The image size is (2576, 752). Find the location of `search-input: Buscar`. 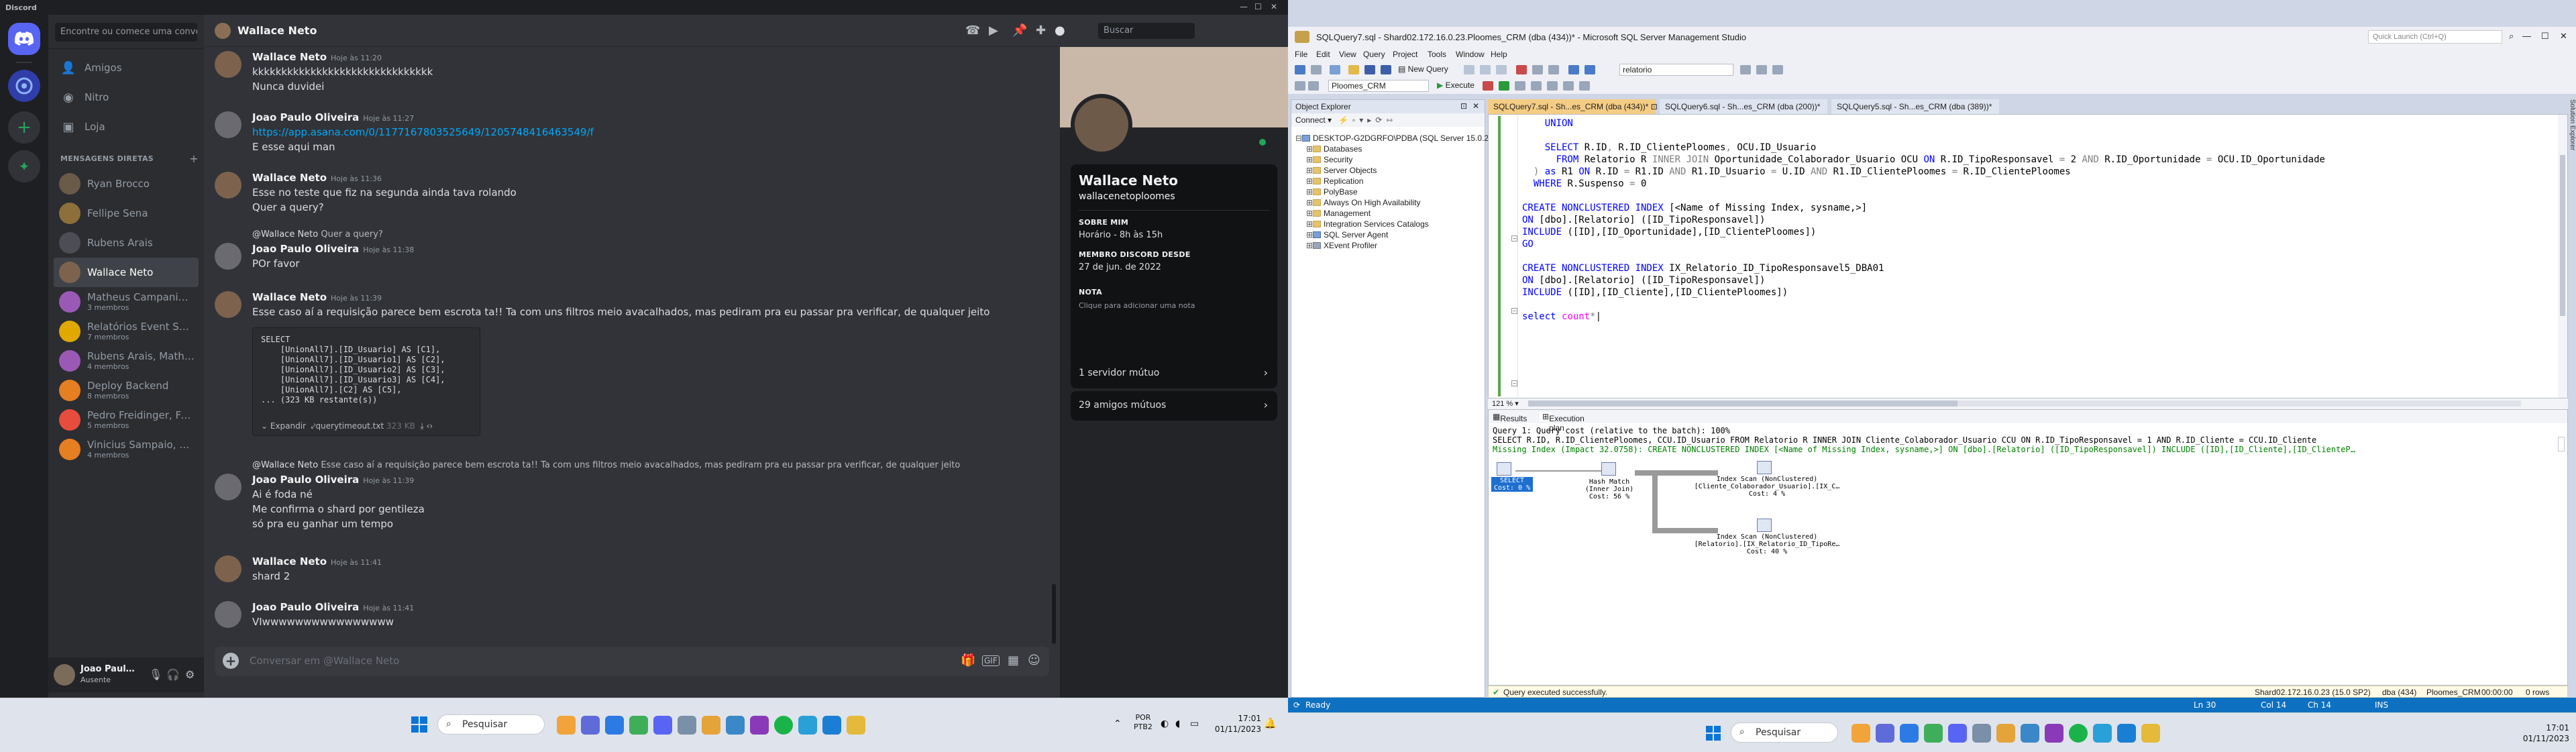

search-input: Buscar is located at coordinates (1146, 31).